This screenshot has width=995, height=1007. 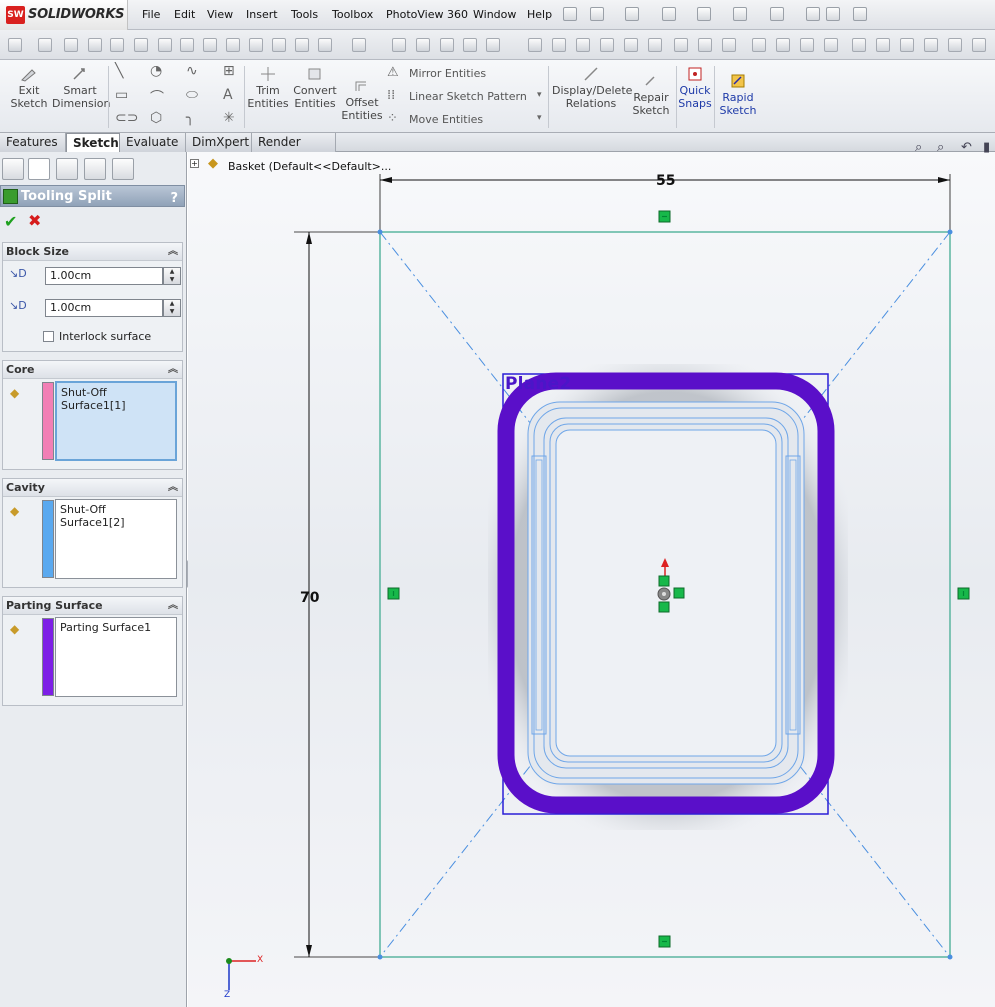 I want to click on menu-tools: Tools, so click(x=304, y=14).